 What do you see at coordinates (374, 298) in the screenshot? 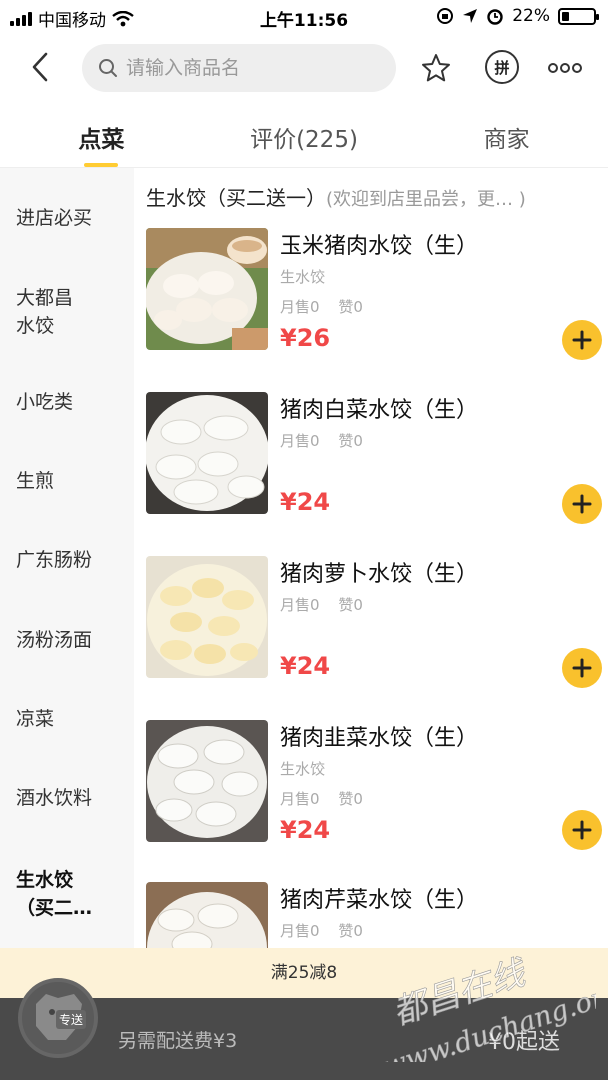
I see `product-item: 玉米猪肉水饺（生） 生水饺 月售0 赞0 ¥26` at bounding box center [374, 298].